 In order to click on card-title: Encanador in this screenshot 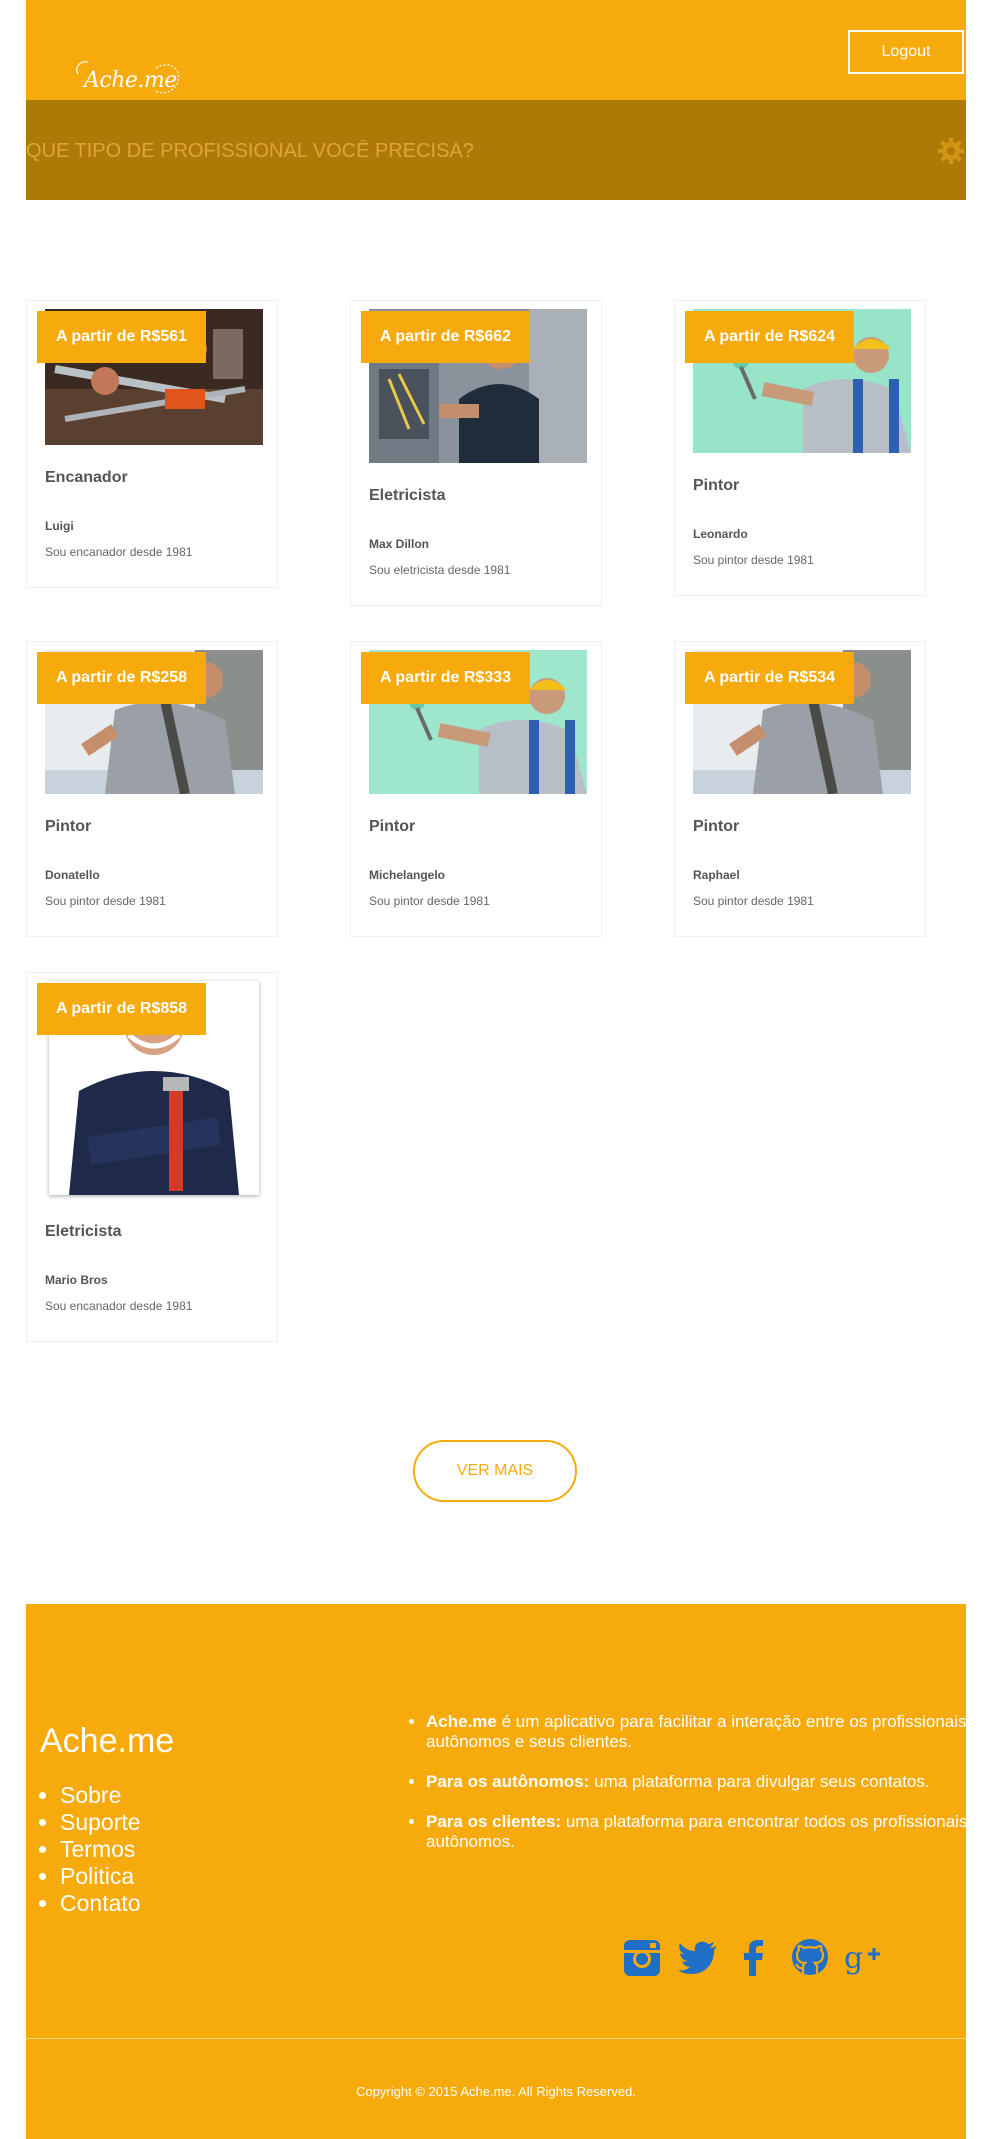, I will do `click(86, 477)`.